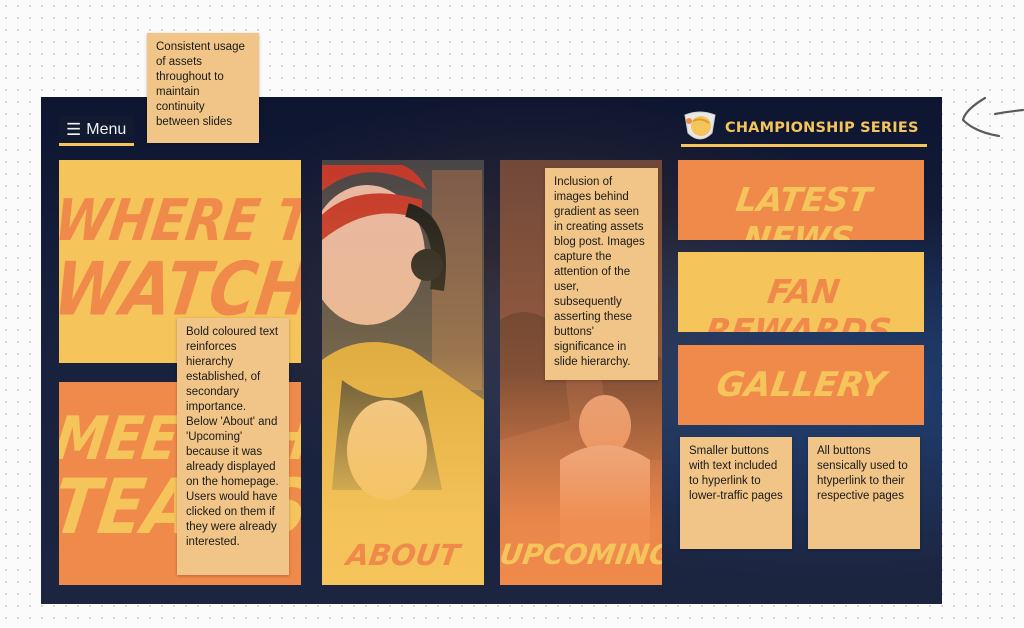 The image size is (1024, 628). I want to click on brand-name: CHAMPIONSHIP SERIES, so click(822, 127).